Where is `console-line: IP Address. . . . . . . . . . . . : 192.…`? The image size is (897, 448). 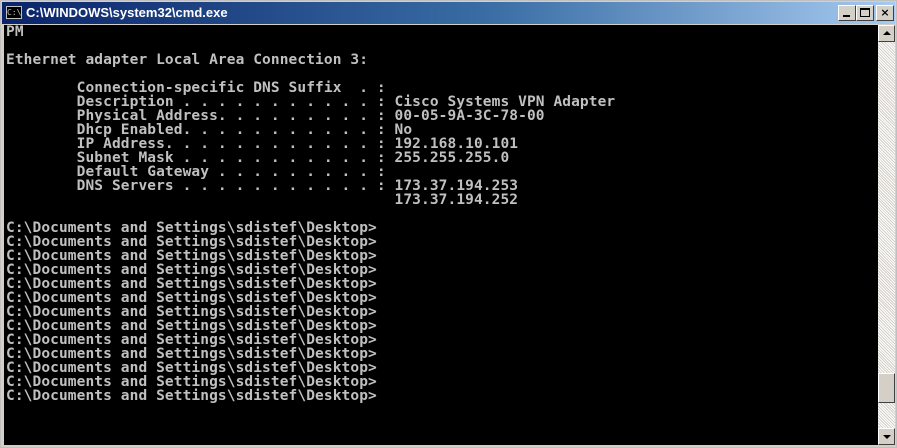
console-line: IP Address. . . . . . . . . . . . : 192.… is located at coordinates (262, 144).